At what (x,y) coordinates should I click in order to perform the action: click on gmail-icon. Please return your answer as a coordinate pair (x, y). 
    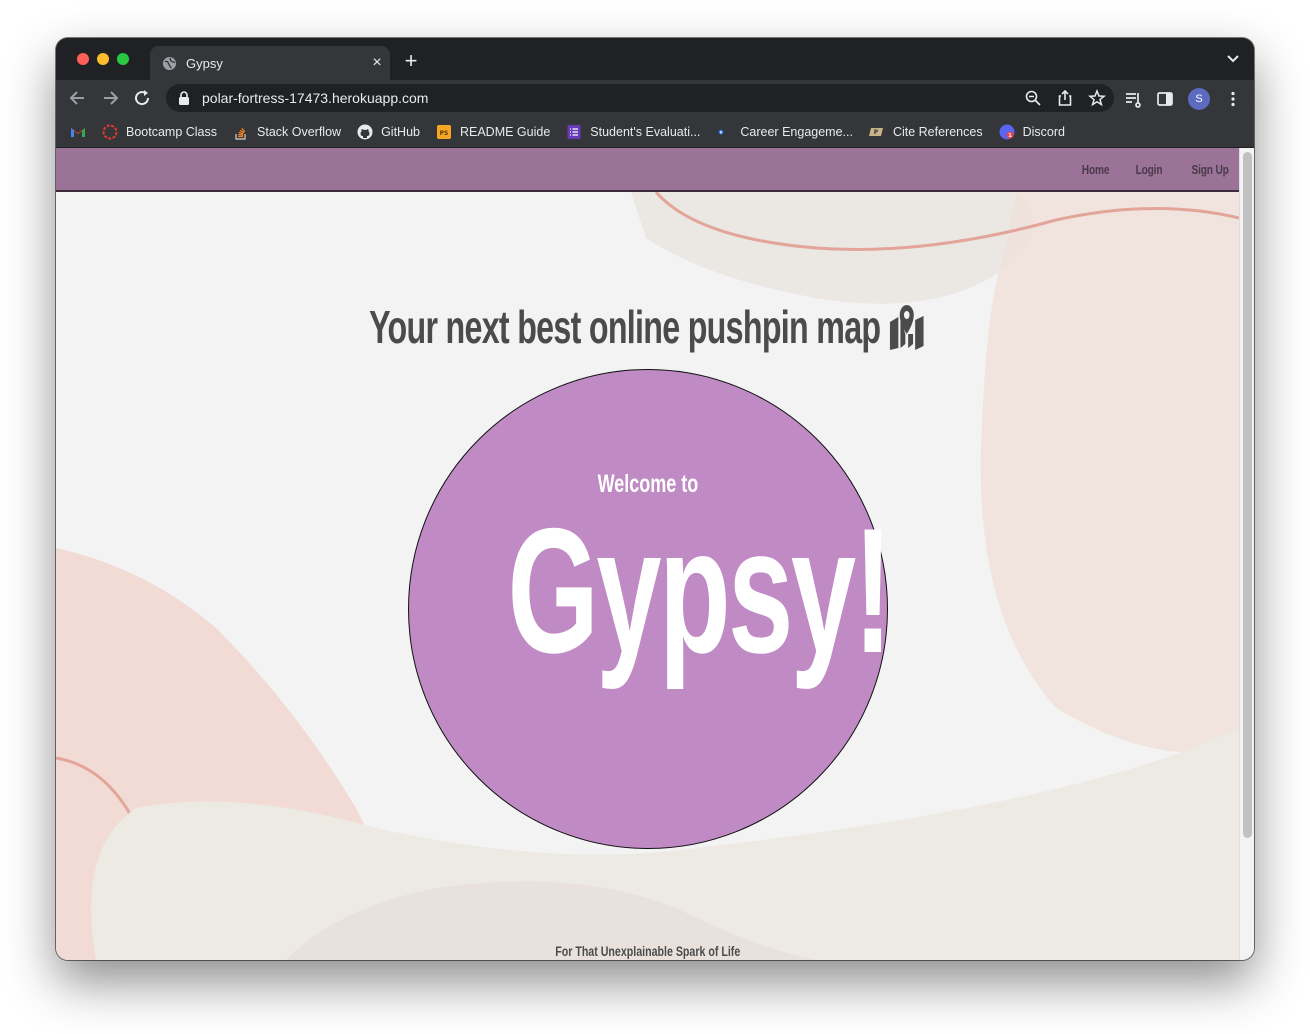
    Looking at the image, I should click on (78, 132).